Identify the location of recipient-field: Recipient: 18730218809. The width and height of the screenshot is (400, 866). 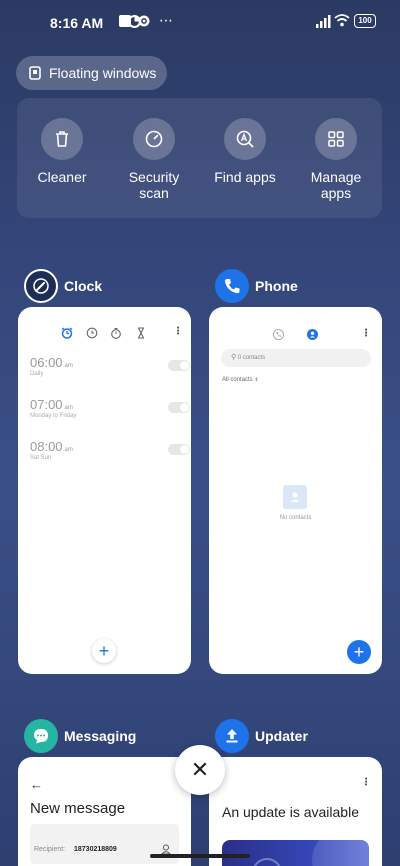
(104, 844).